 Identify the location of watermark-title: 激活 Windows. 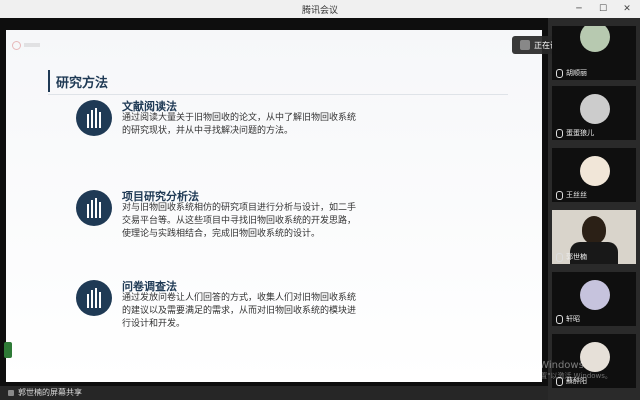
(550, 365).